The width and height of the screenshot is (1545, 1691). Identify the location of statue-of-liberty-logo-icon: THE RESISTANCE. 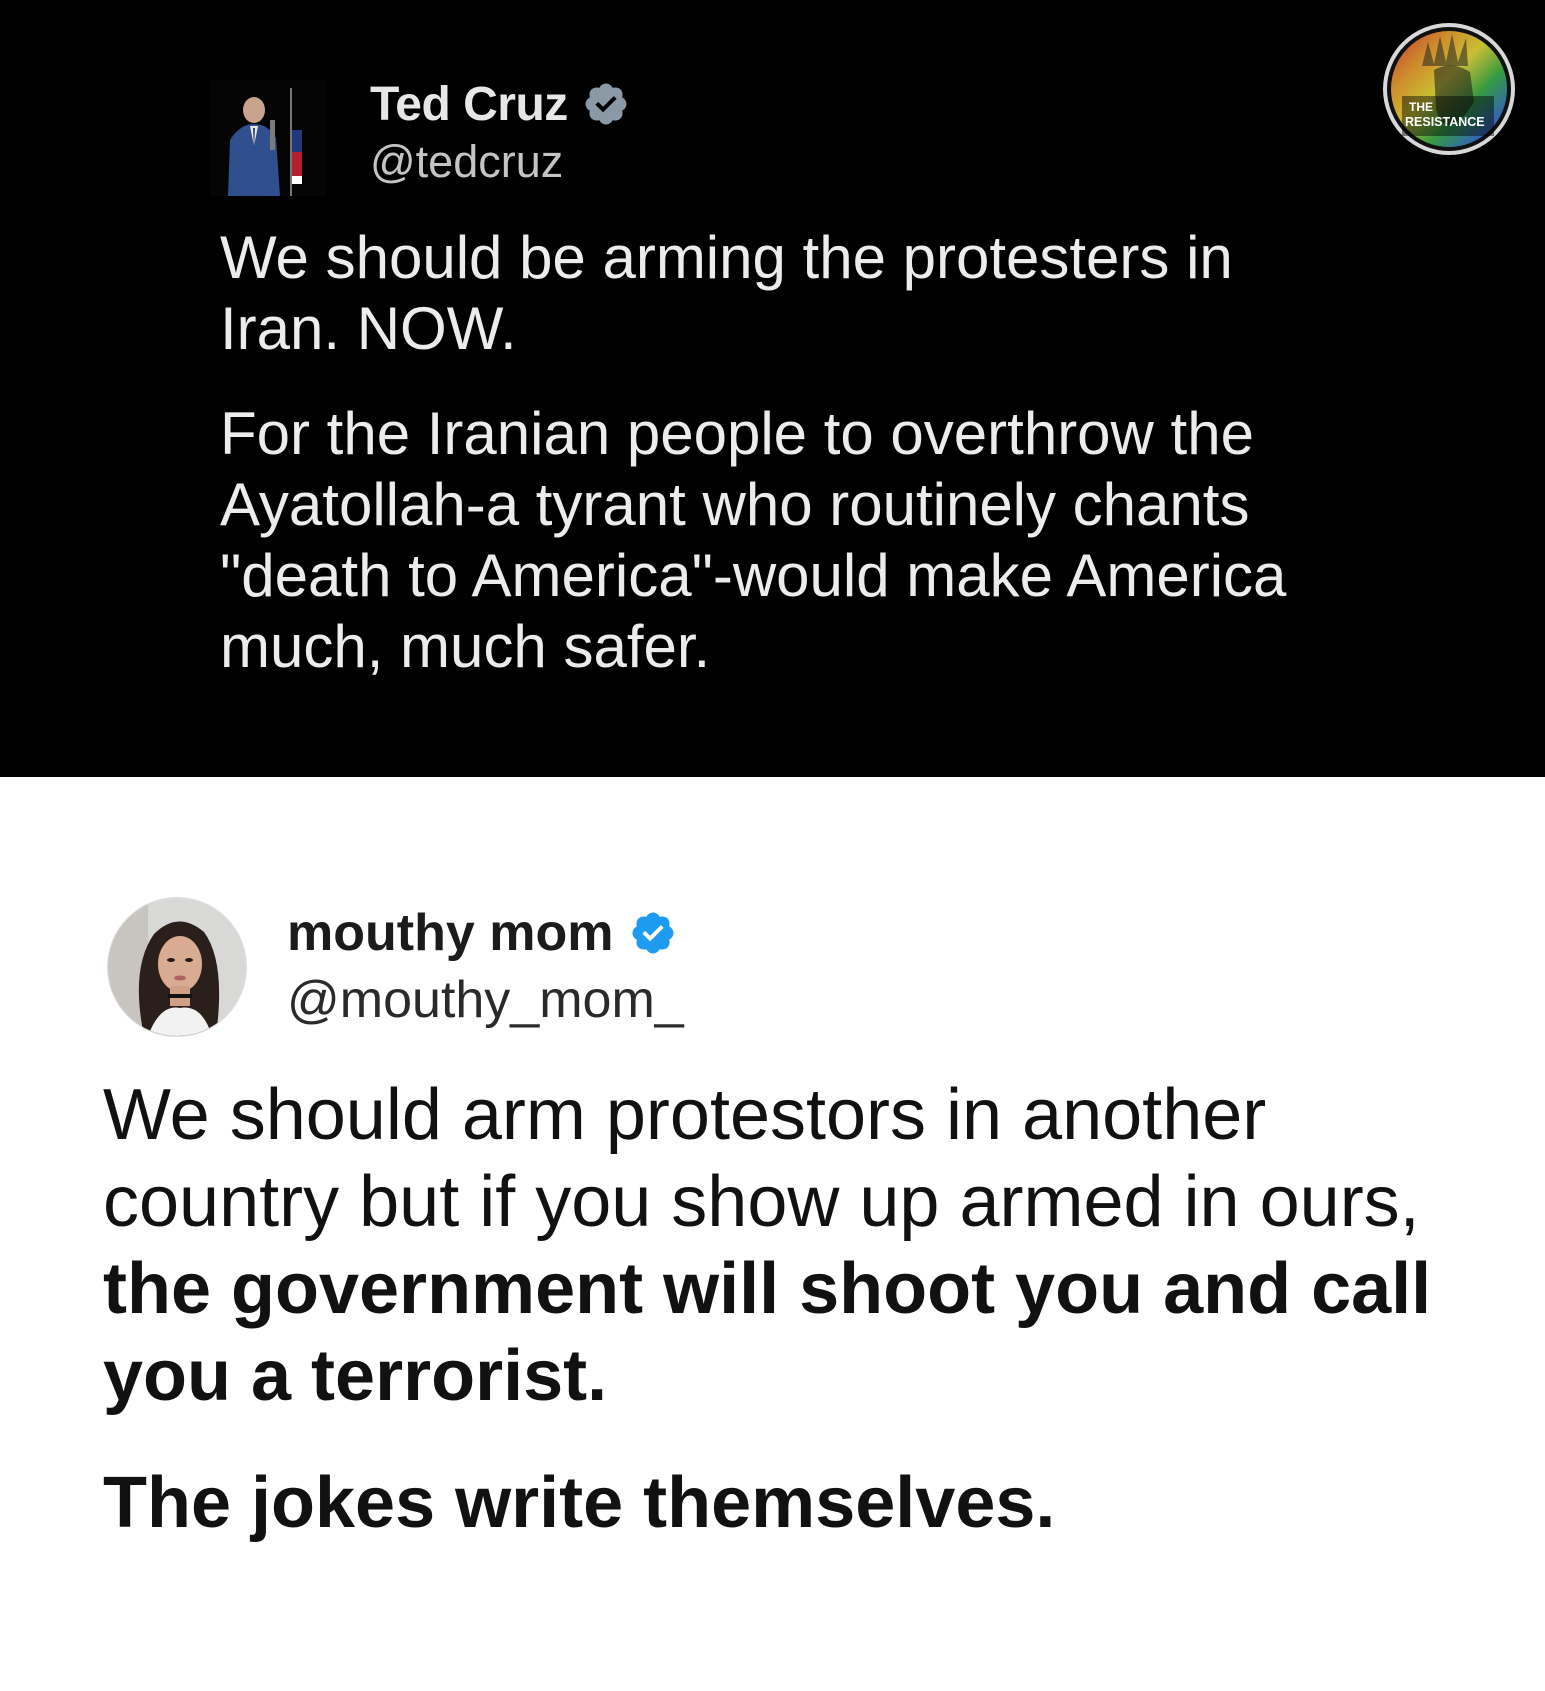
(1449, 89).